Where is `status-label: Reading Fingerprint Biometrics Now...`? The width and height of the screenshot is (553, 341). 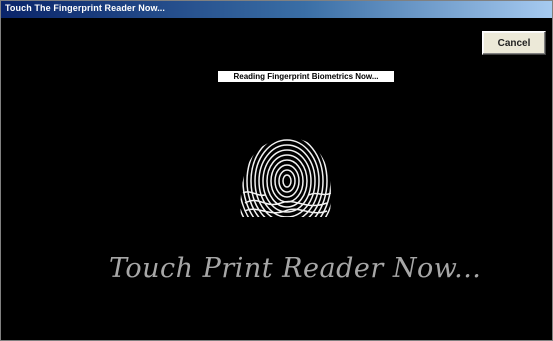
status-label: Reading Fingerprint Biometrics Now... is located at coordinates (306, 76).